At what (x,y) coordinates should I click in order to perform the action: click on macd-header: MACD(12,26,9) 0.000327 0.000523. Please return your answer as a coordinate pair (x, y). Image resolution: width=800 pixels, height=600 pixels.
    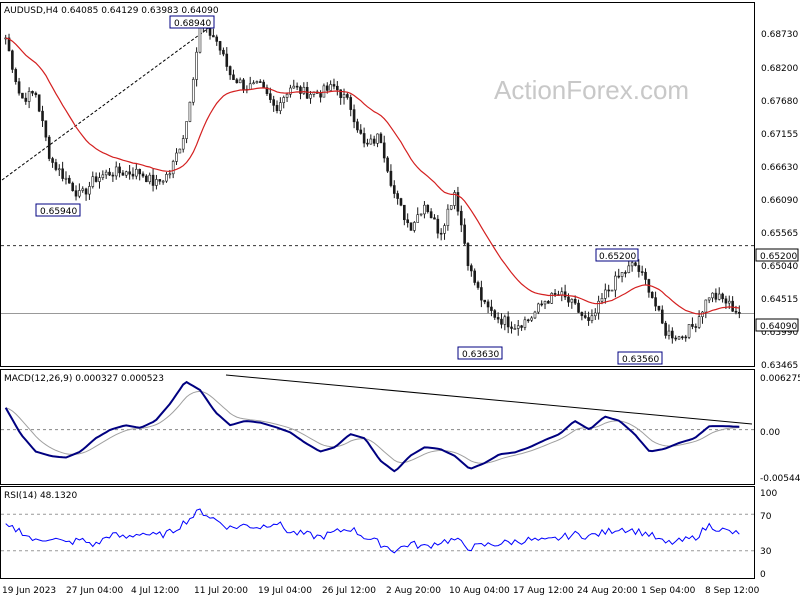
    Looking at the image, I should click on (84, 379).